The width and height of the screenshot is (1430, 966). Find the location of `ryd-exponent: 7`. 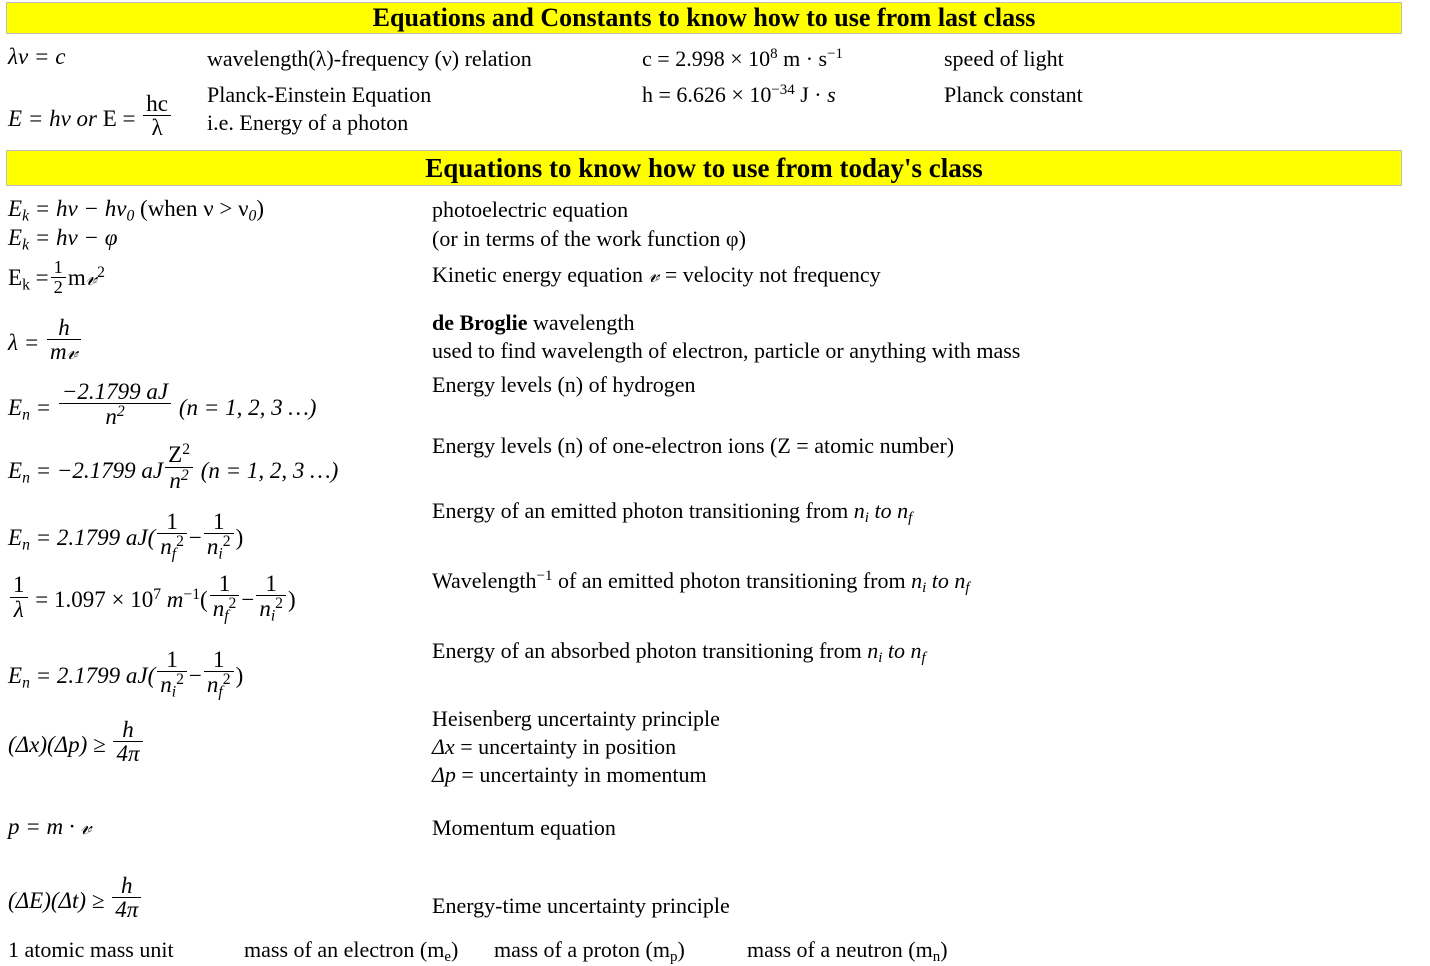

ryd-exponent: 7 is located at coordinates (157, 594).